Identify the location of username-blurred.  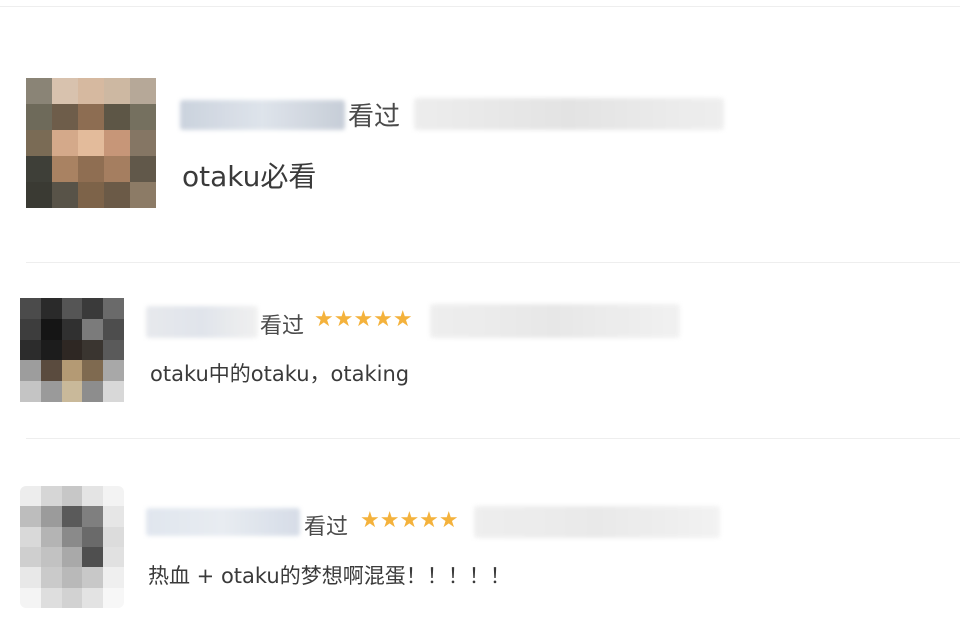
(223, 522).